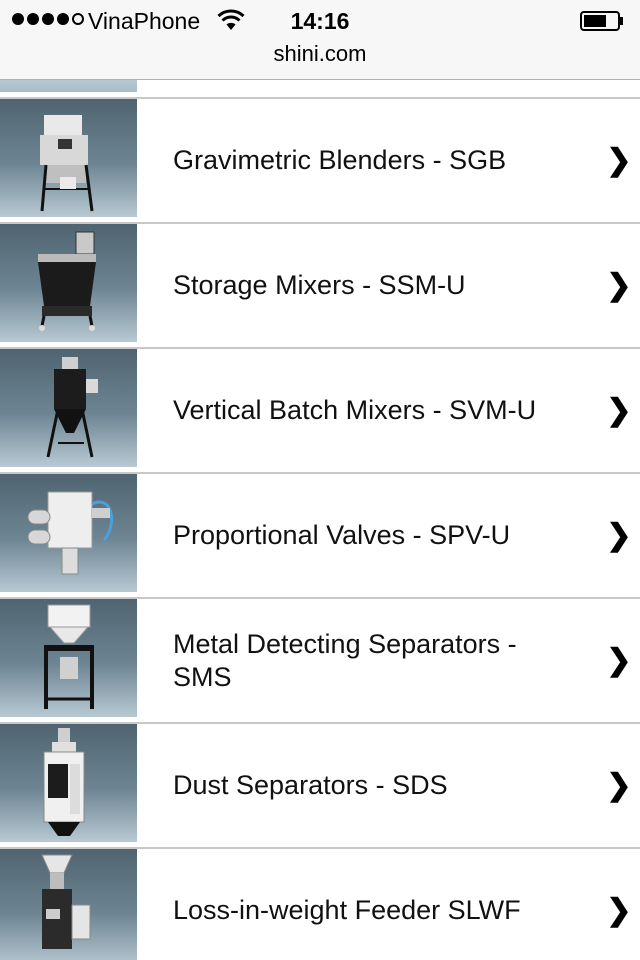  Describe the element at coordinates (320, 53) in the screenshot. I see `url-text: shini.com` at that location.